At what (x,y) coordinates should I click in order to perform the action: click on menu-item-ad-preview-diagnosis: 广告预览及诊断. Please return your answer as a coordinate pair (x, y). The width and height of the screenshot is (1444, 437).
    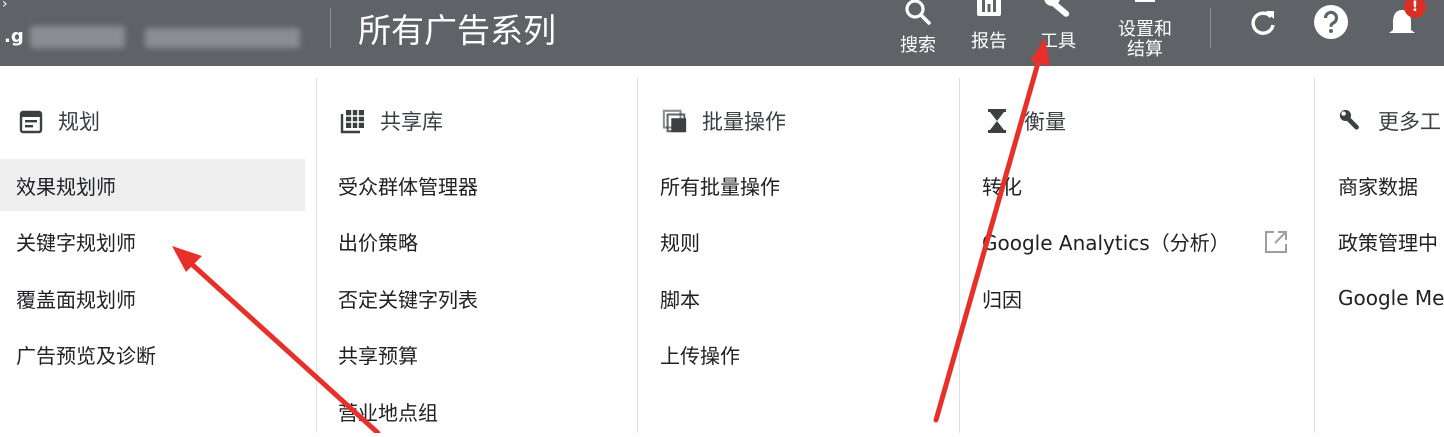
    Looking at the image, I should click on (86, 354).